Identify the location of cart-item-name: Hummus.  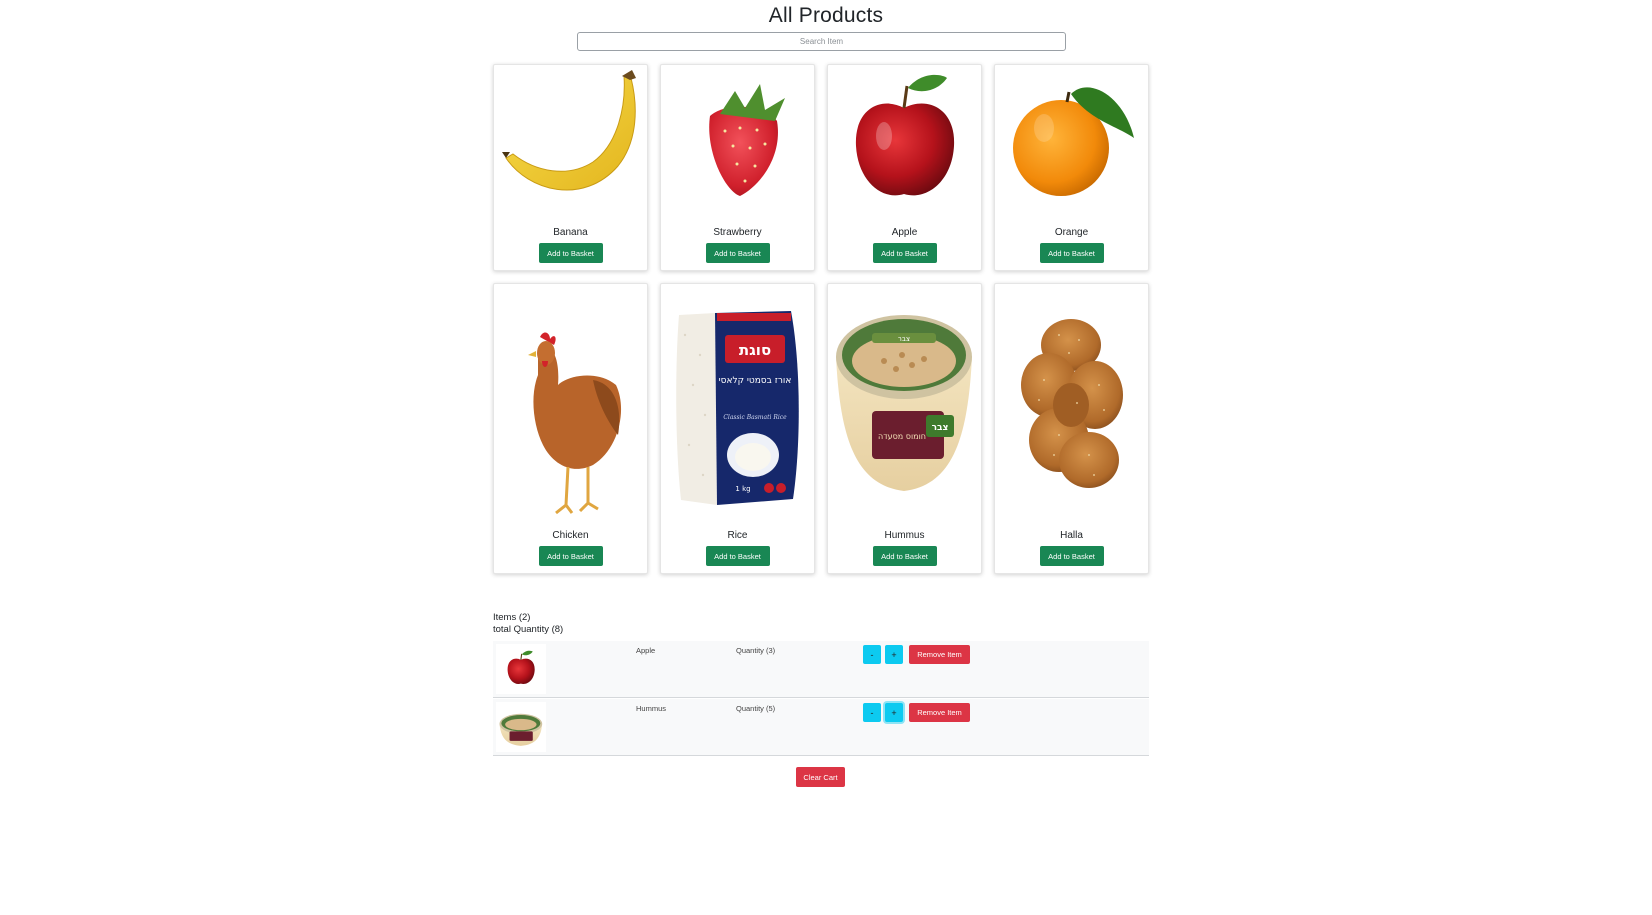
(651, 708).